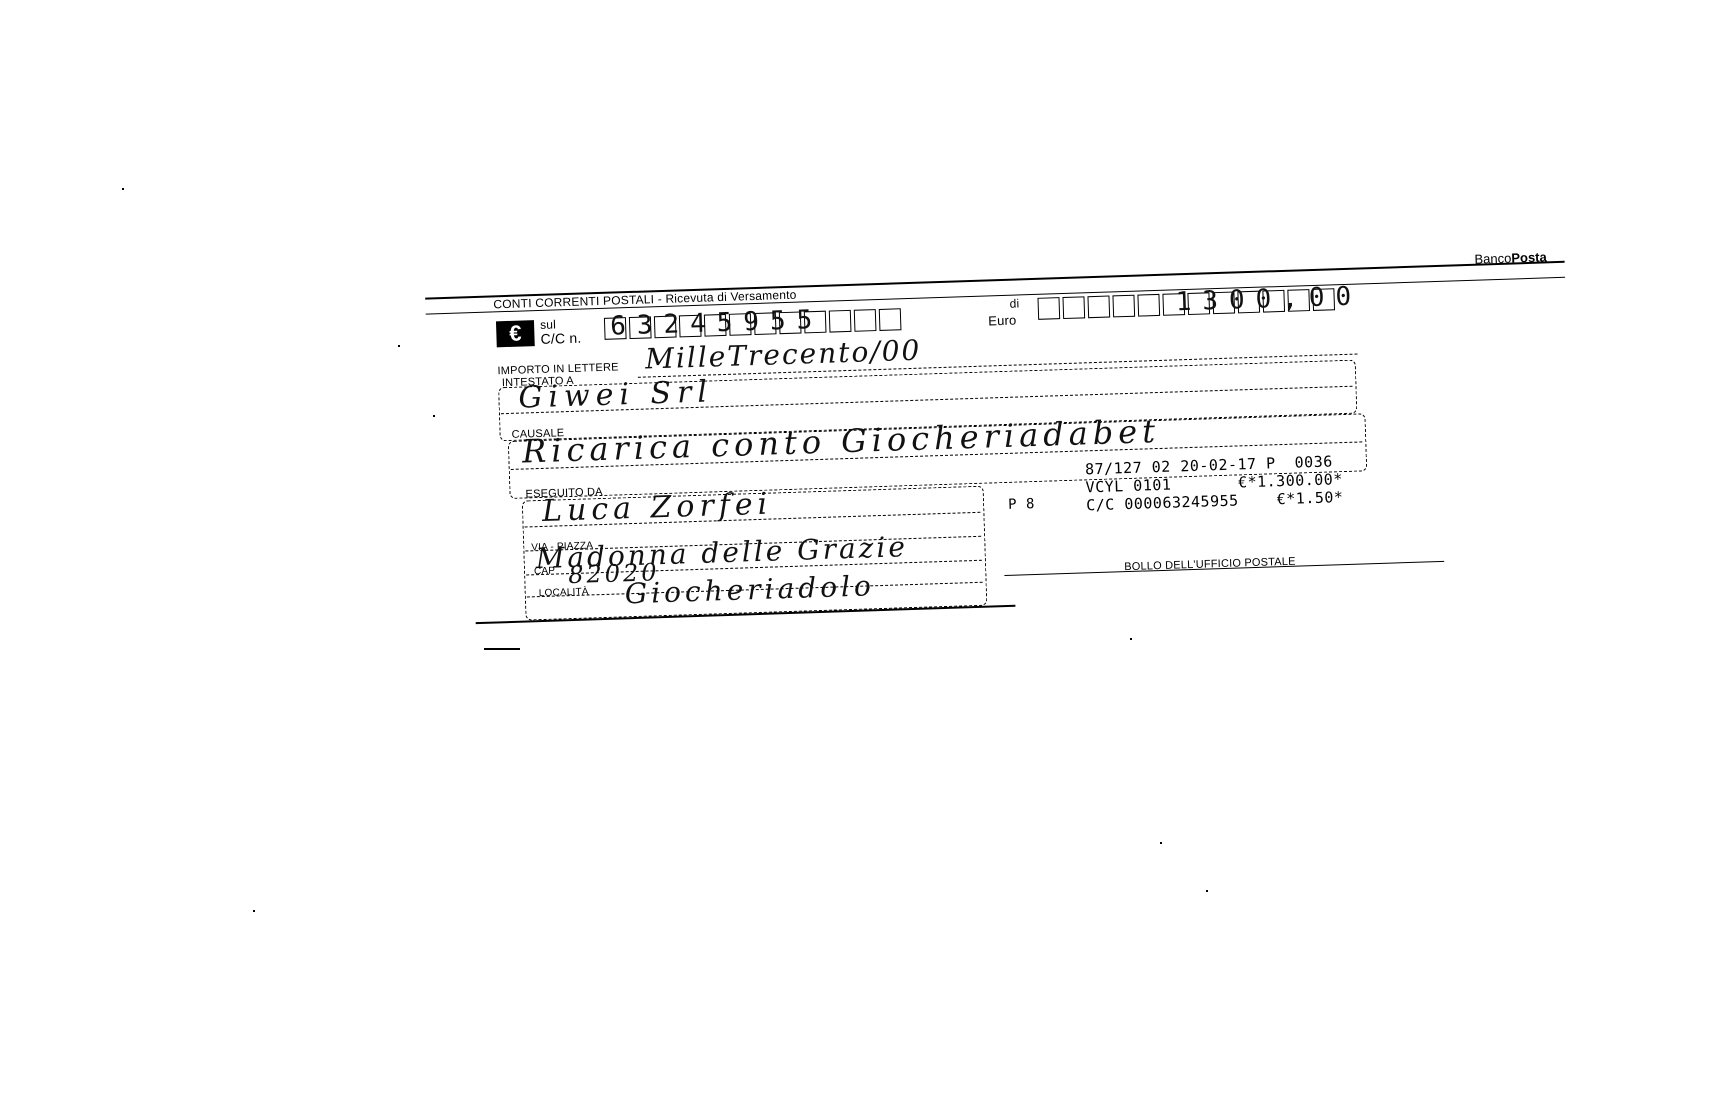 The width and height of the screenshot is (1728, 1119). I want to click on euro-symbol: €, so click(515, 333).